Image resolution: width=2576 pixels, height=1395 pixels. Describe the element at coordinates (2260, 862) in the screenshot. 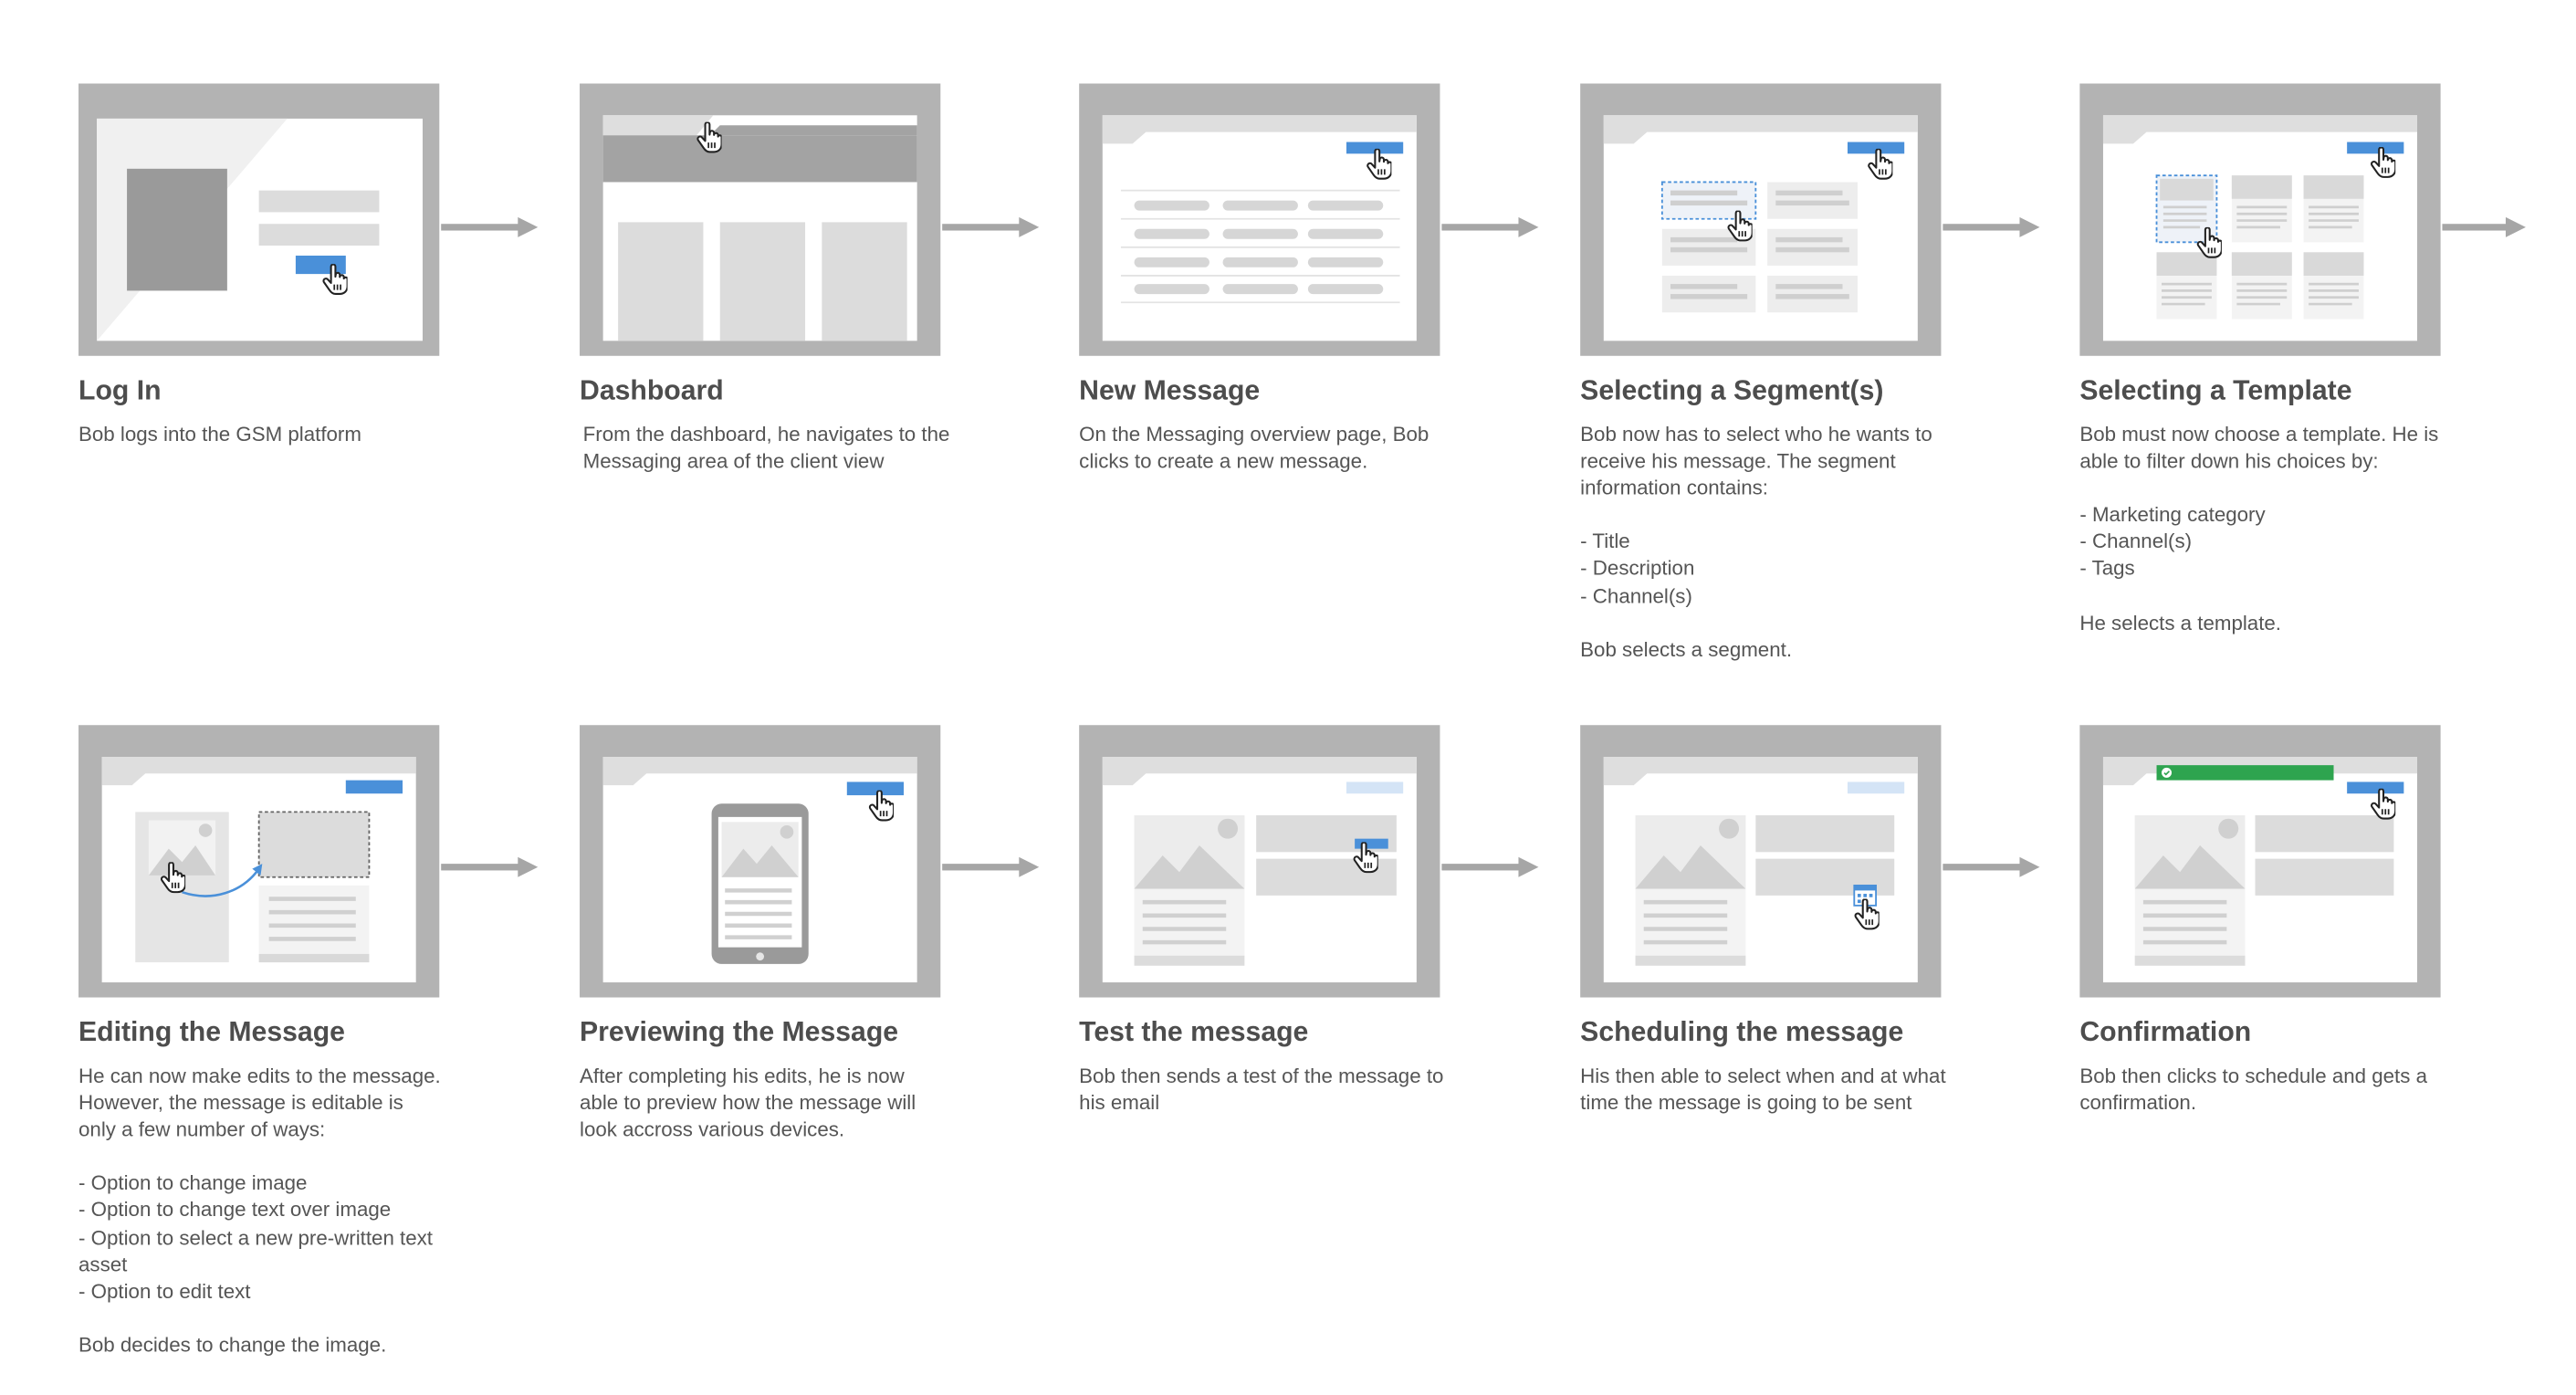

I see `confirmation-thumbnail` at that location.